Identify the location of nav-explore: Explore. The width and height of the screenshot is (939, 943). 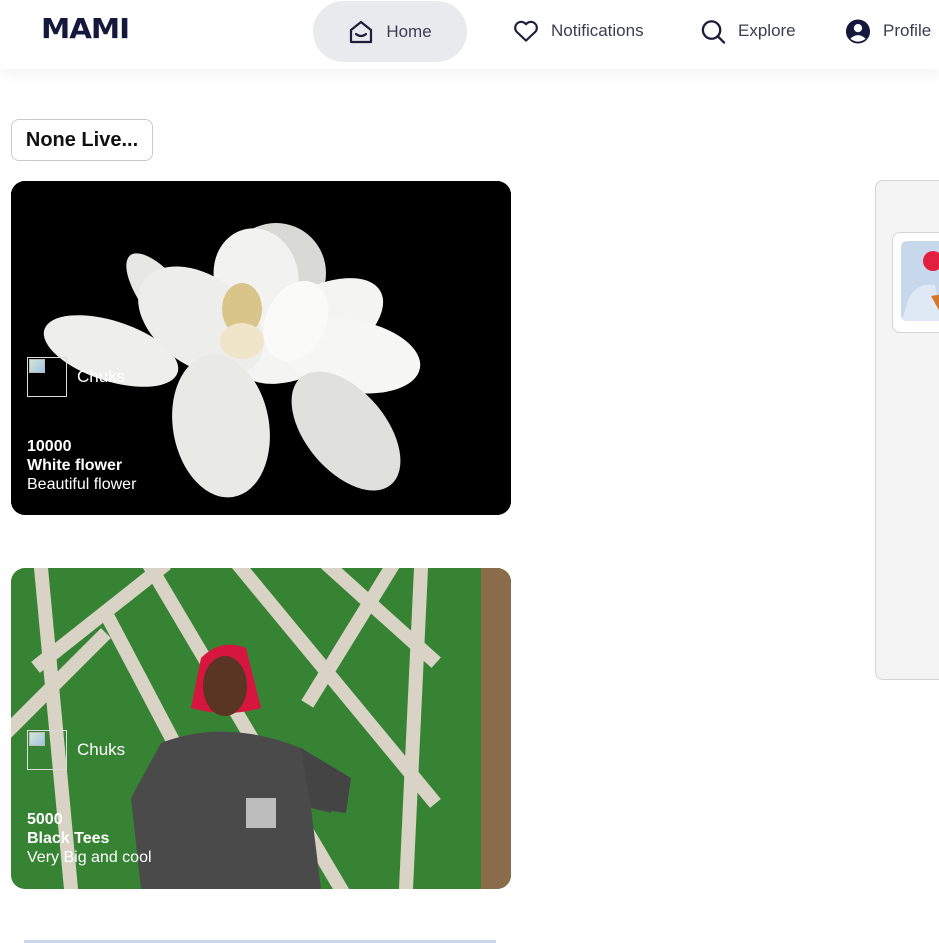
(748, 31).